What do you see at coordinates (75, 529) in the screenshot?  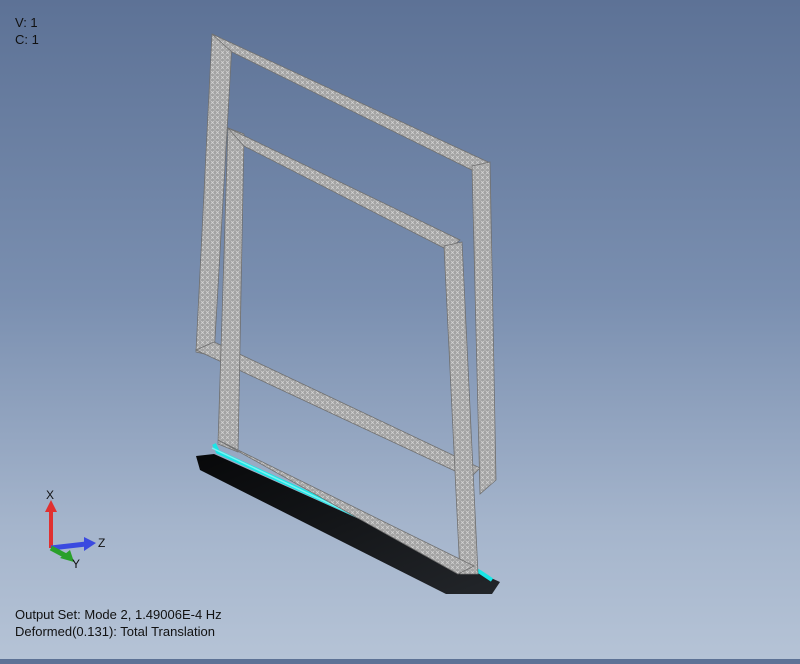 I see `coordinate-triad: X Z Y` at bounding box center [75, 529].